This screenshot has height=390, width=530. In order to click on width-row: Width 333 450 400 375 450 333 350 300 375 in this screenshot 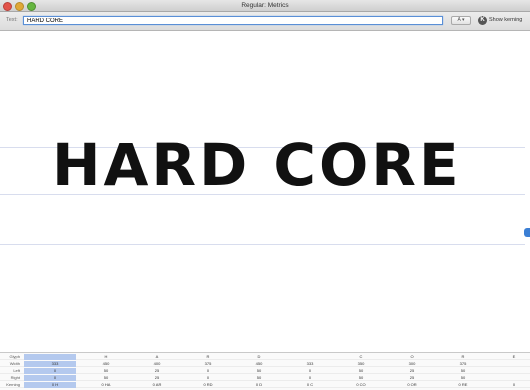, I will do `click(265, 364)`.